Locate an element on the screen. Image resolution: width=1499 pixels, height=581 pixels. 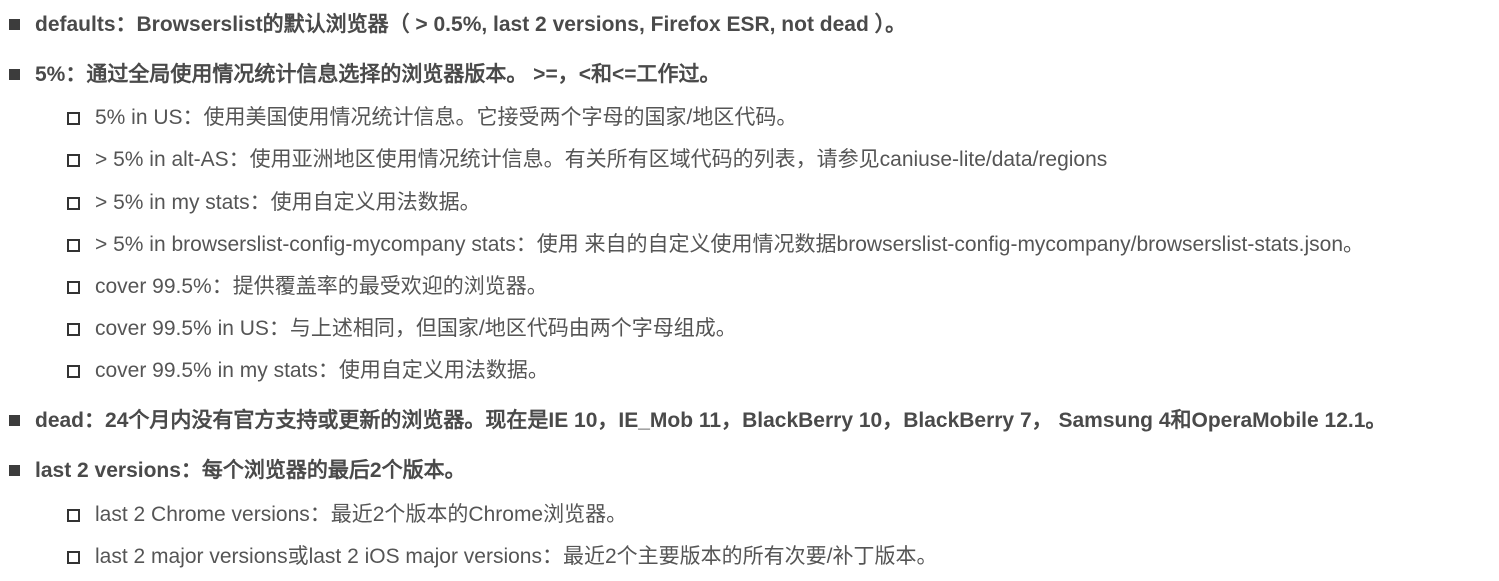
list-item-text: last 2 Chrome versions：最近2个版本的Chrome浏览器。 is located at coordinates (361, 514).